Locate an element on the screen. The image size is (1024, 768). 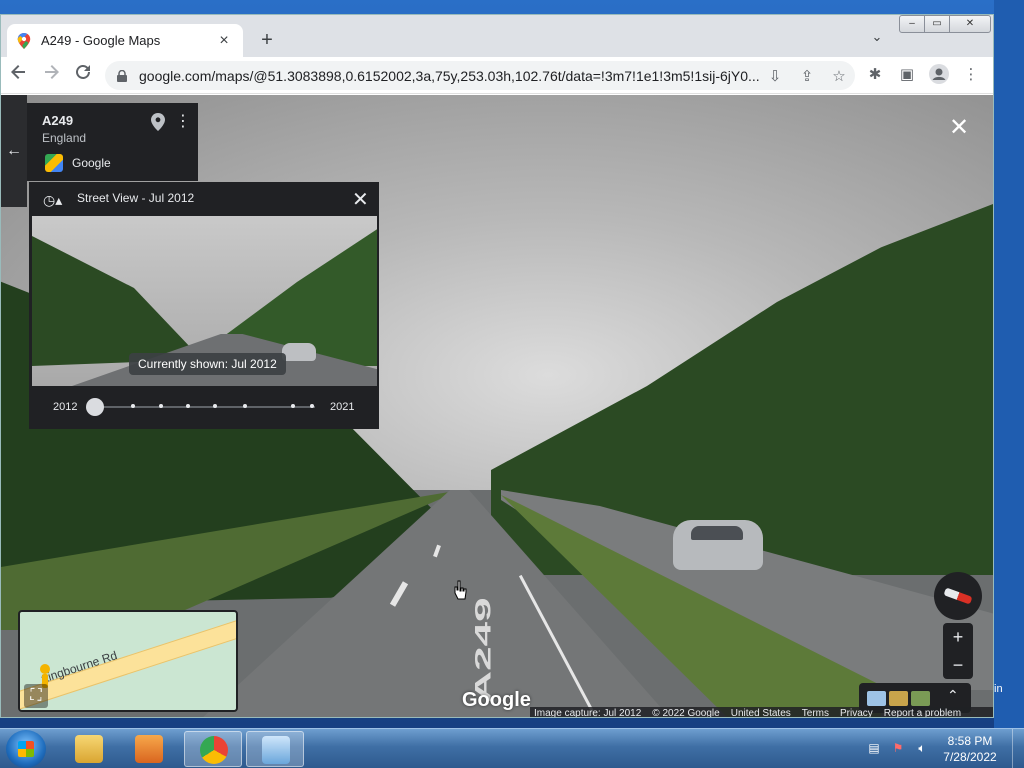
compass-icon is located at coordinates (958, 596).